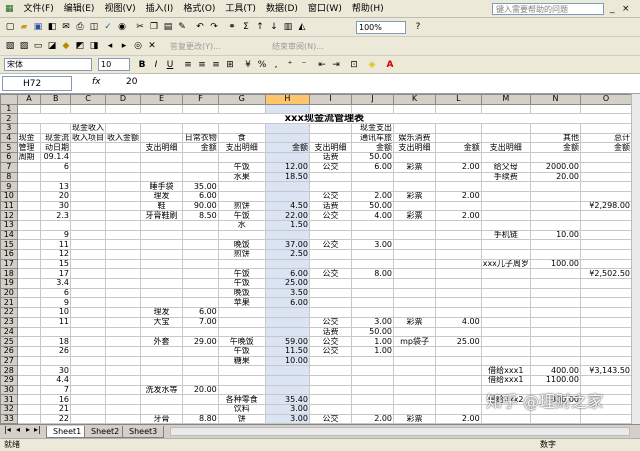 The width and height of the screenshot is (640, 451). Describe the element at coordinates (29, 274) in the screenshot. I see `cell-A18` at that location.